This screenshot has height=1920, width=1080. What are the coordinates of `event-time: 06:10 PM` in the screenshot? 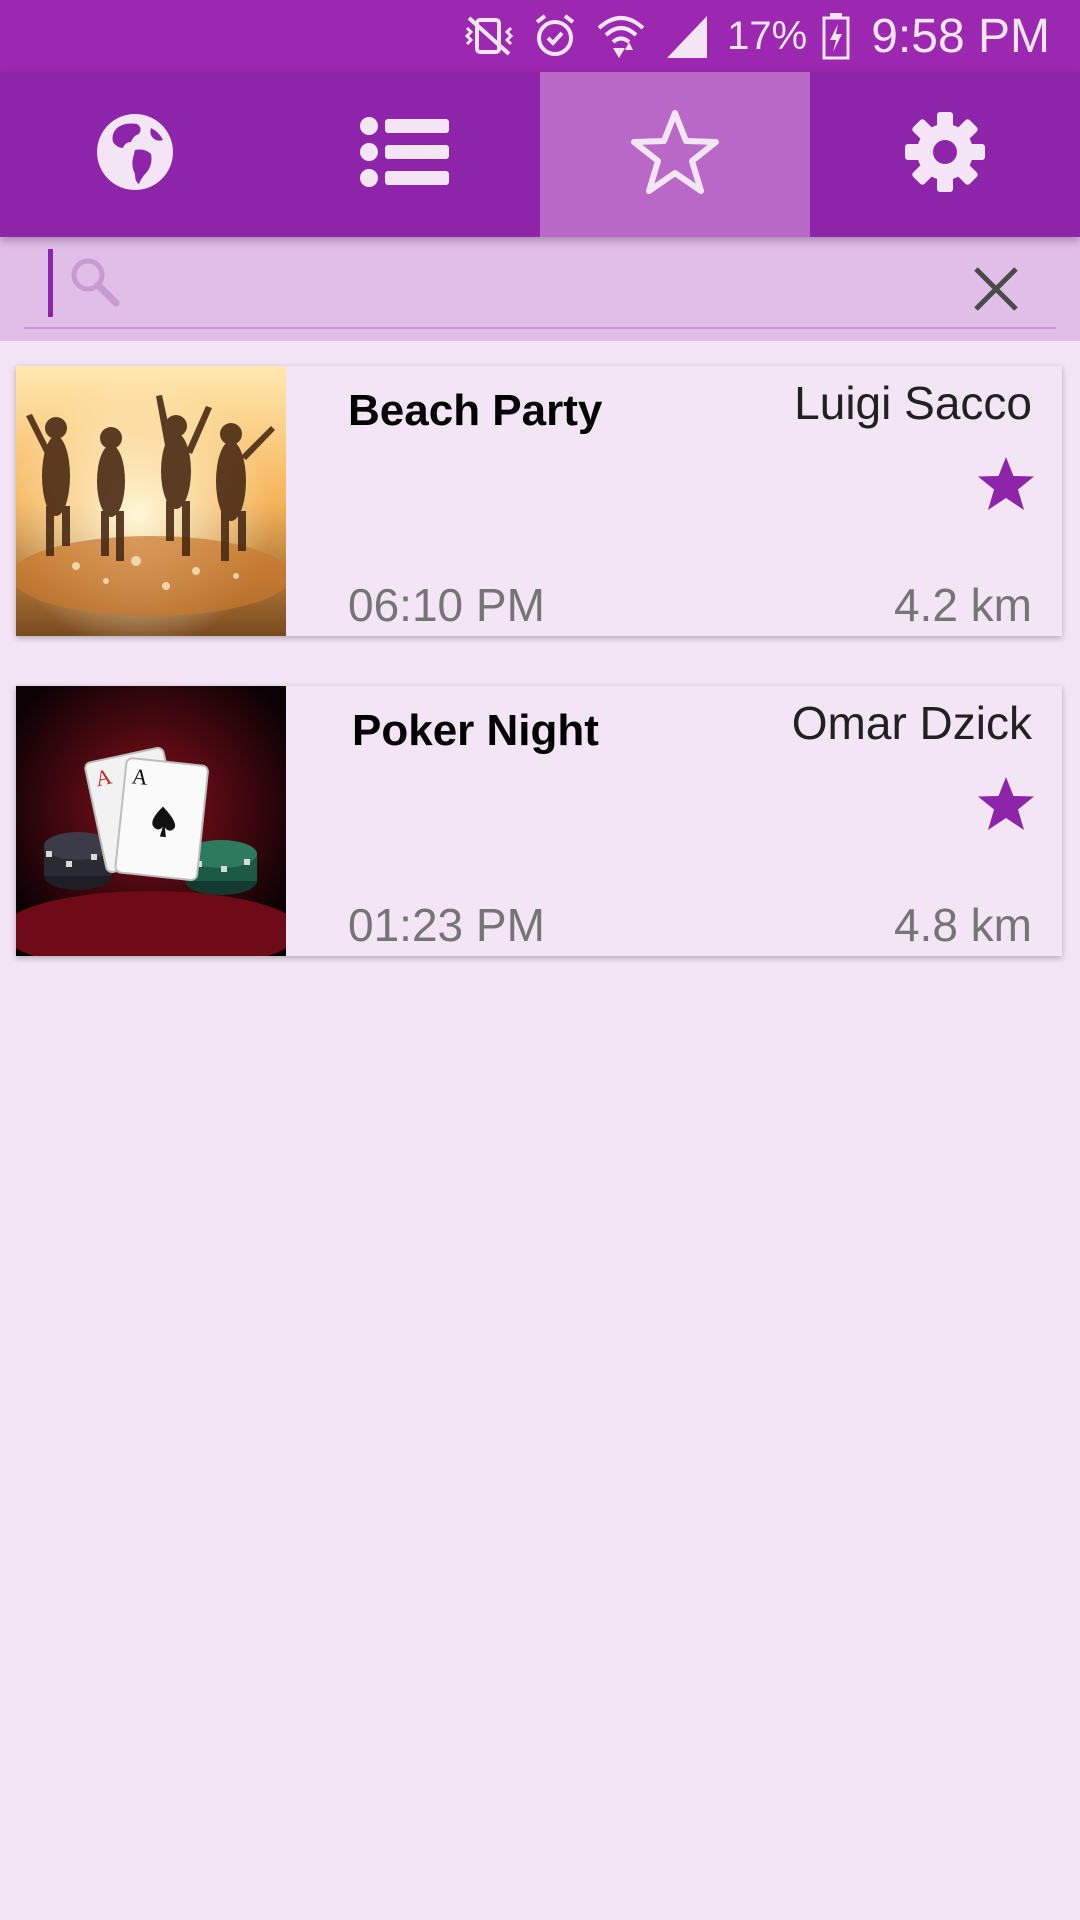 It's located at (446, 605).